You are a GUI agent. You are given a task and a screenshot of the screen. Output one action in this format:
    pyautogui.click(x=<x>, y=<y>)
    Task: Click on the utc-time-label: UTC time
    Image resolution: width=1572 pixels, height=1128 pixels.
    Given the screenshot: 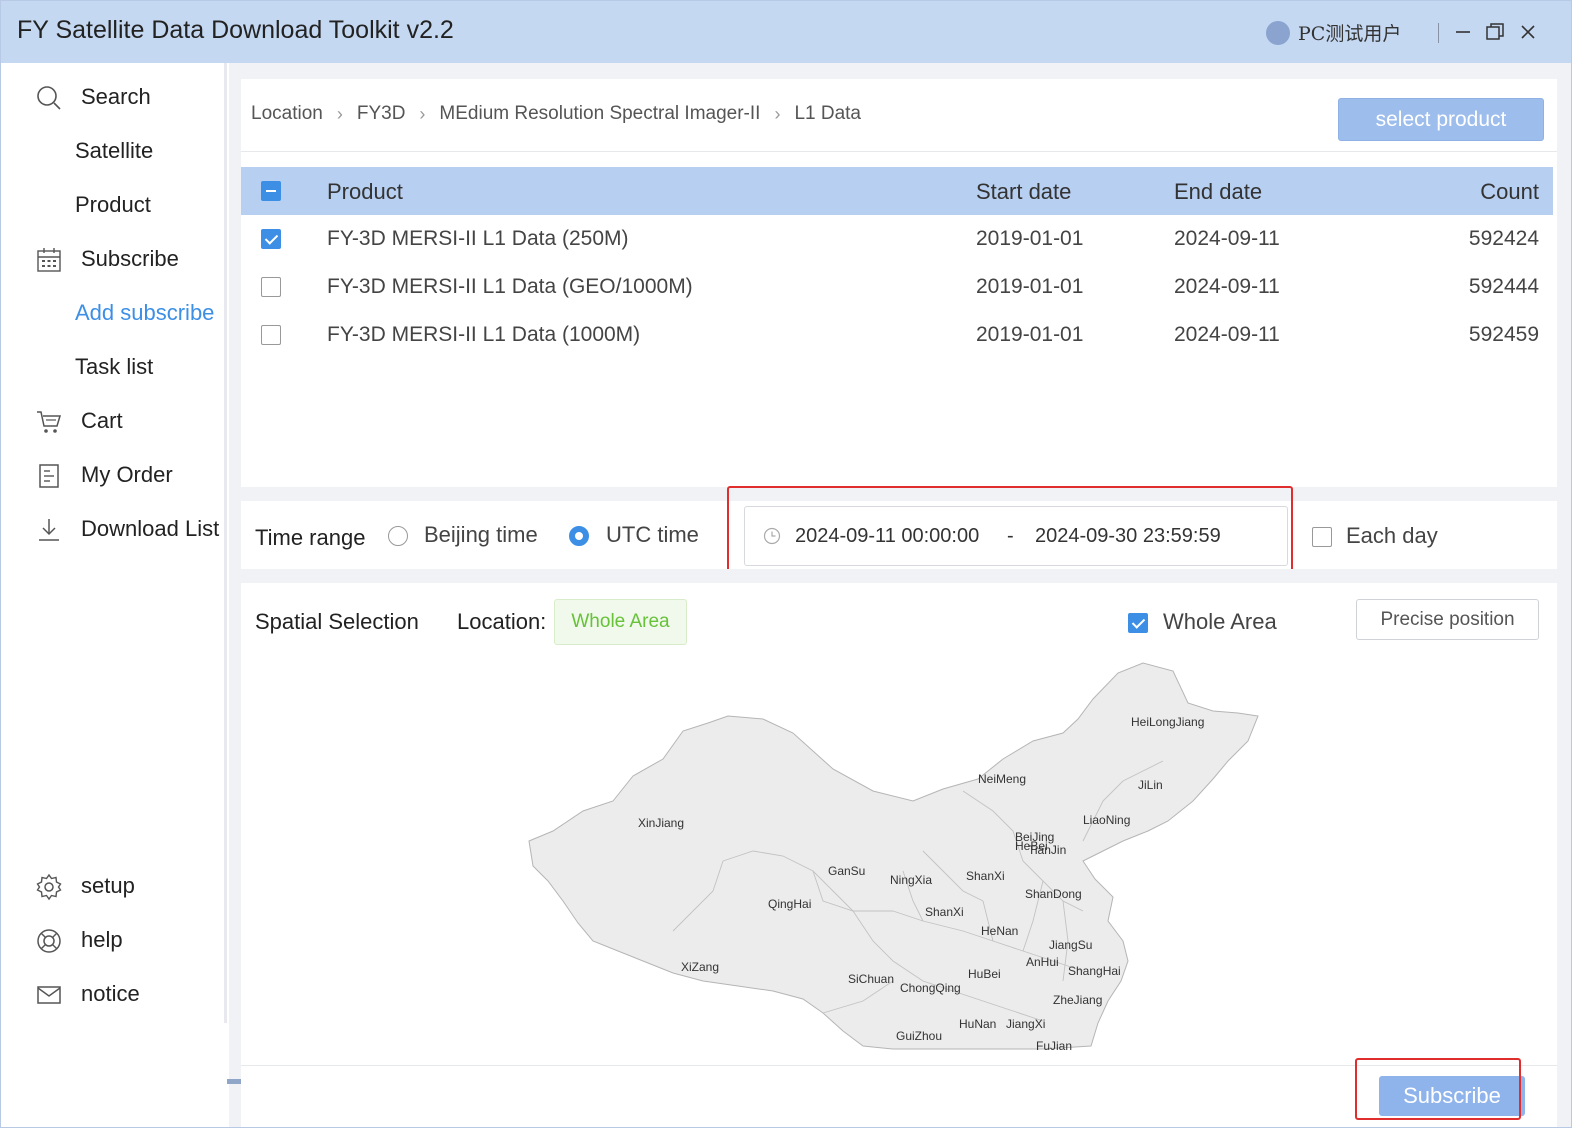 What is the action you would take?
    pyautogui.click(x=652, y=535)
    